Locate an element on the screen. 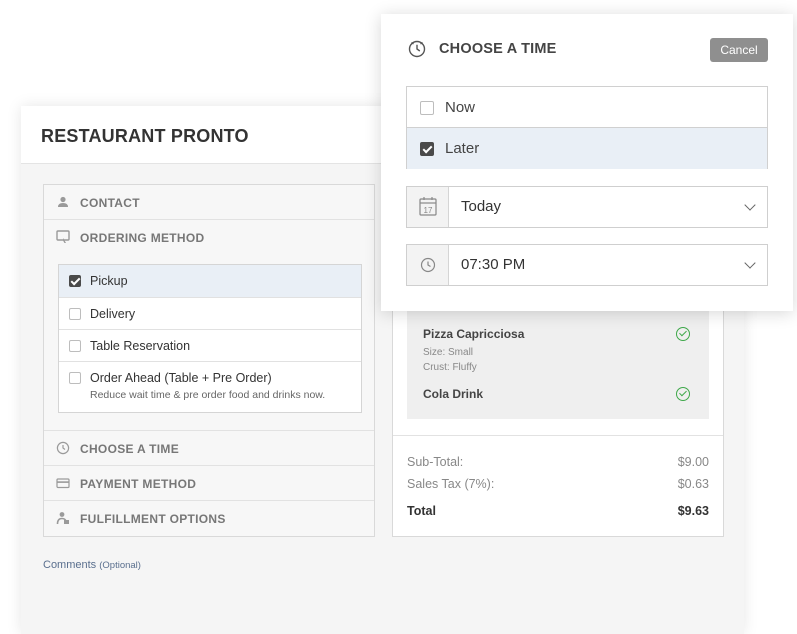 This screenshot has width=797, height=634. section-choose-time: CHOOSE A TIME is located at coordinates (209, 448).